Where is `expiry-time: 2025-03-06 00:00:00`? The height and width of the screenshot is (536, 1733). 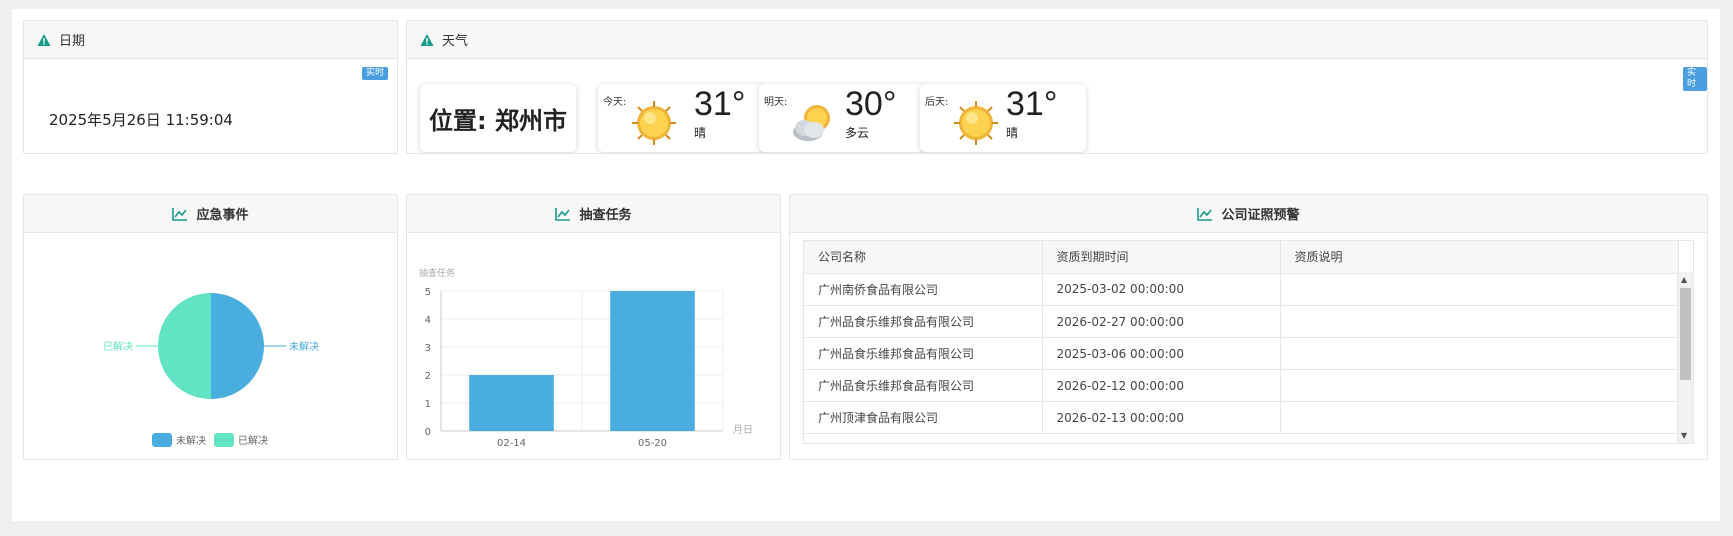 expiry-time: 2025-03-06 00:00:00 is located at coordinates (1161, 353).